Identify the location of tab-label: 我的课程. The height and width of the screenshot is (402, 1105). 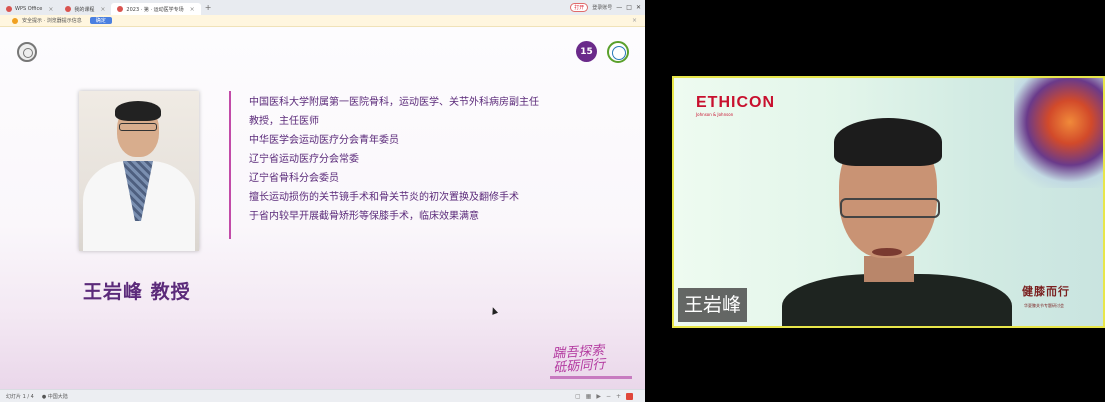
(84, 9).